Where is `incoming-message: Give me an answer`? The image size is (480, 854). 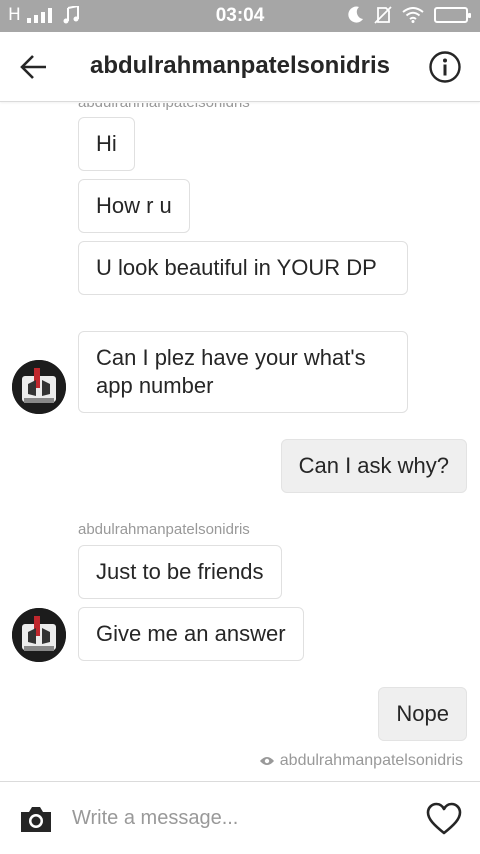
incoming-message: Give me an answer is located at coordinates (191, 634).